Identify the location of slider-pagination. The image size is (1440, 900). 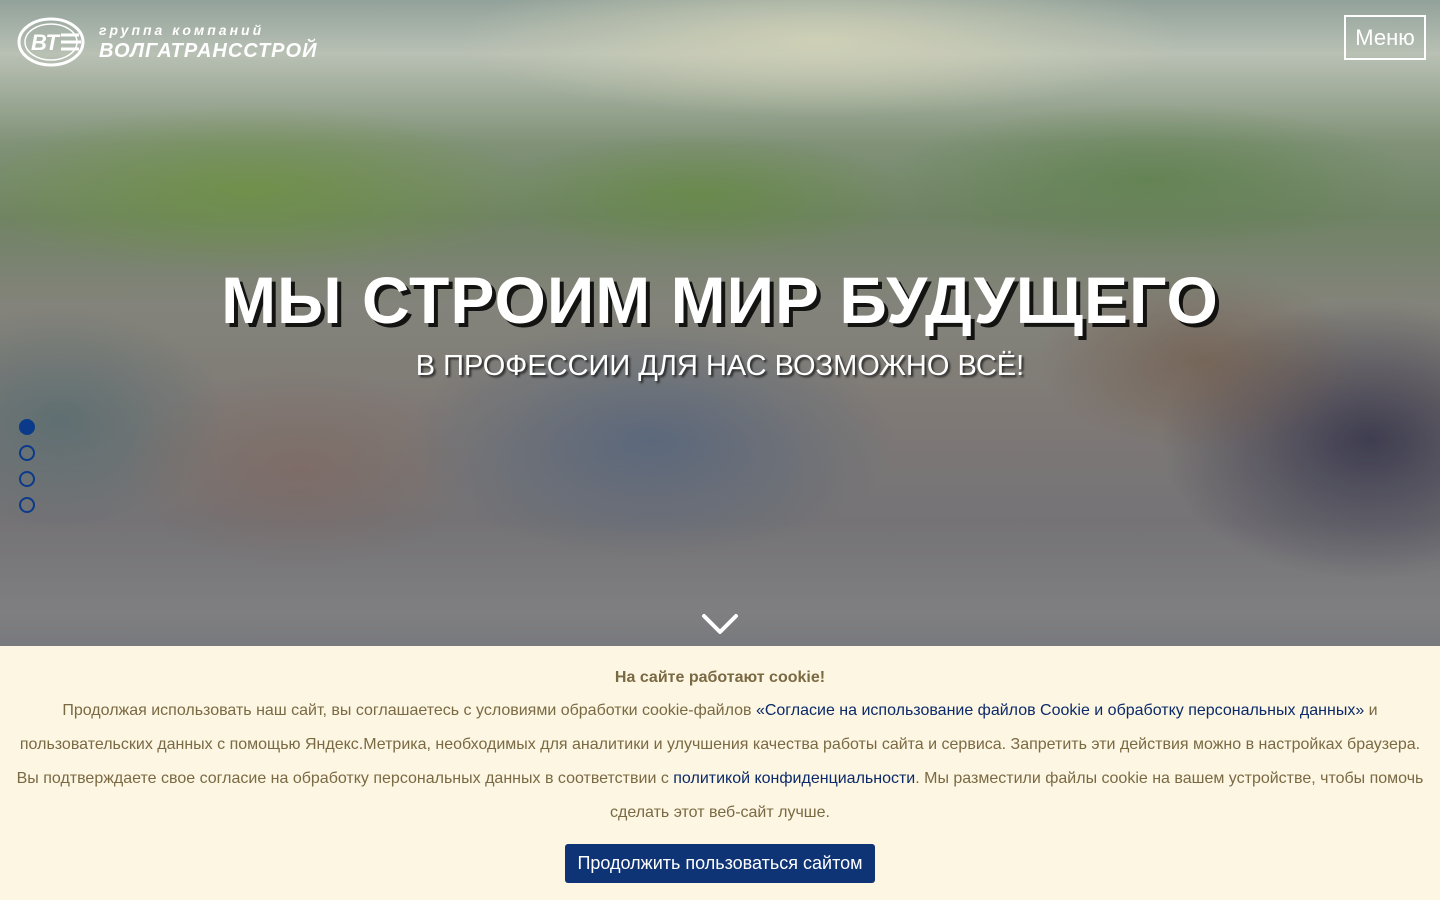
(27, 466).